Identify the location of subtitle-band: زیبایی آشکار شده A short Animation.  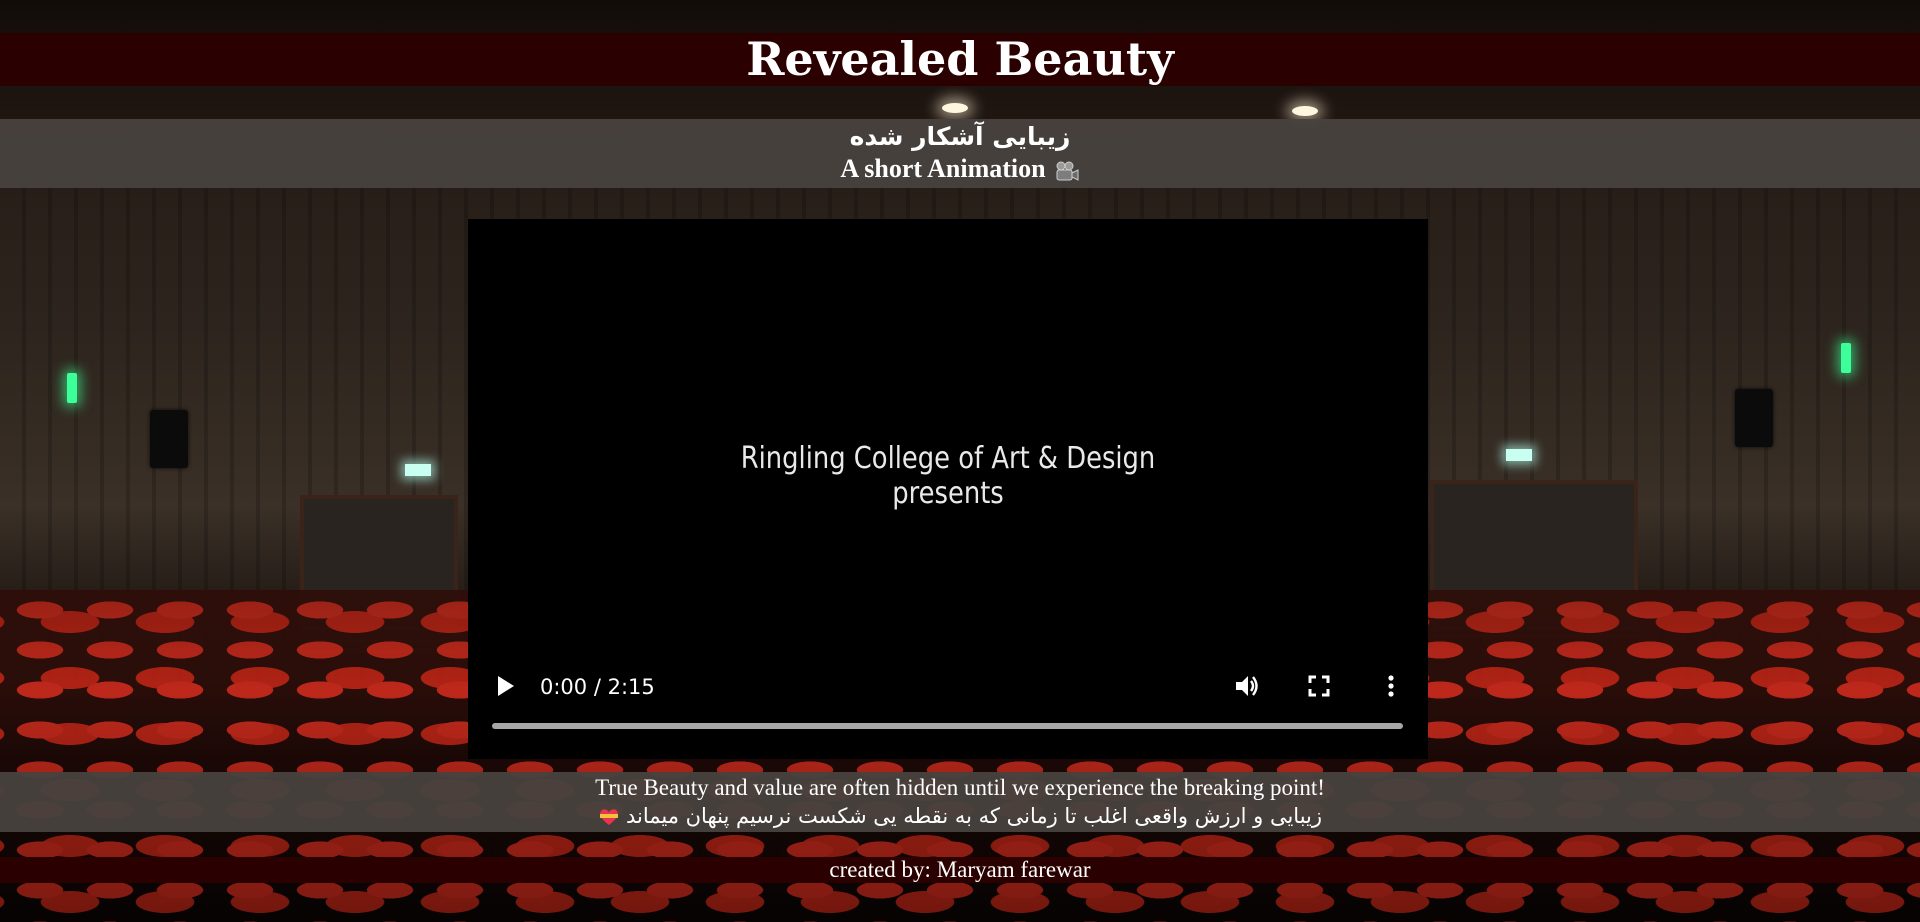
(960, 153).